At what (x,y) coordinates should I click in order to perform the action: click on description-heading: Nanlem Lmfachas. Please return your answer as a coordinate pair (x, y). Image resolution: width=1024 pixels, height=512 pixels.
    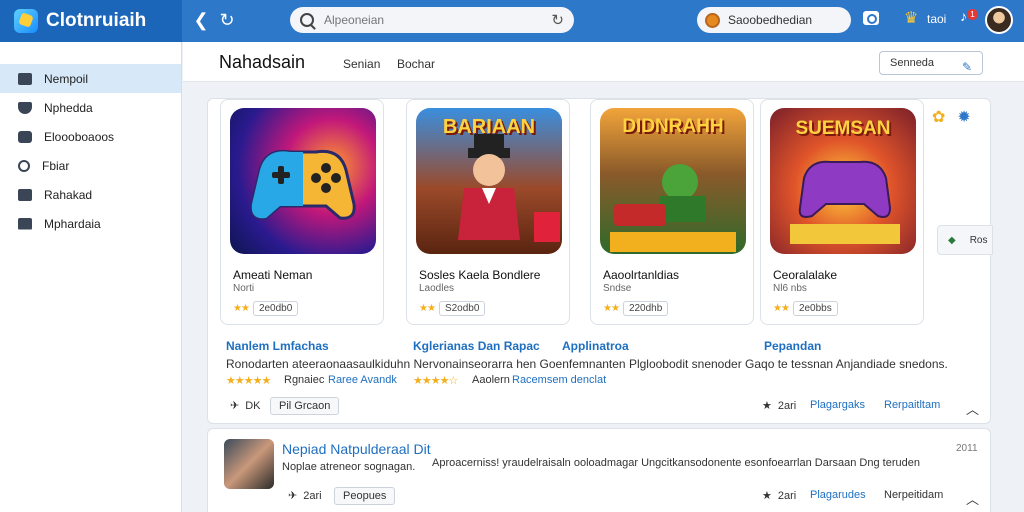
    Looking at the image, I should click on (277, 346).